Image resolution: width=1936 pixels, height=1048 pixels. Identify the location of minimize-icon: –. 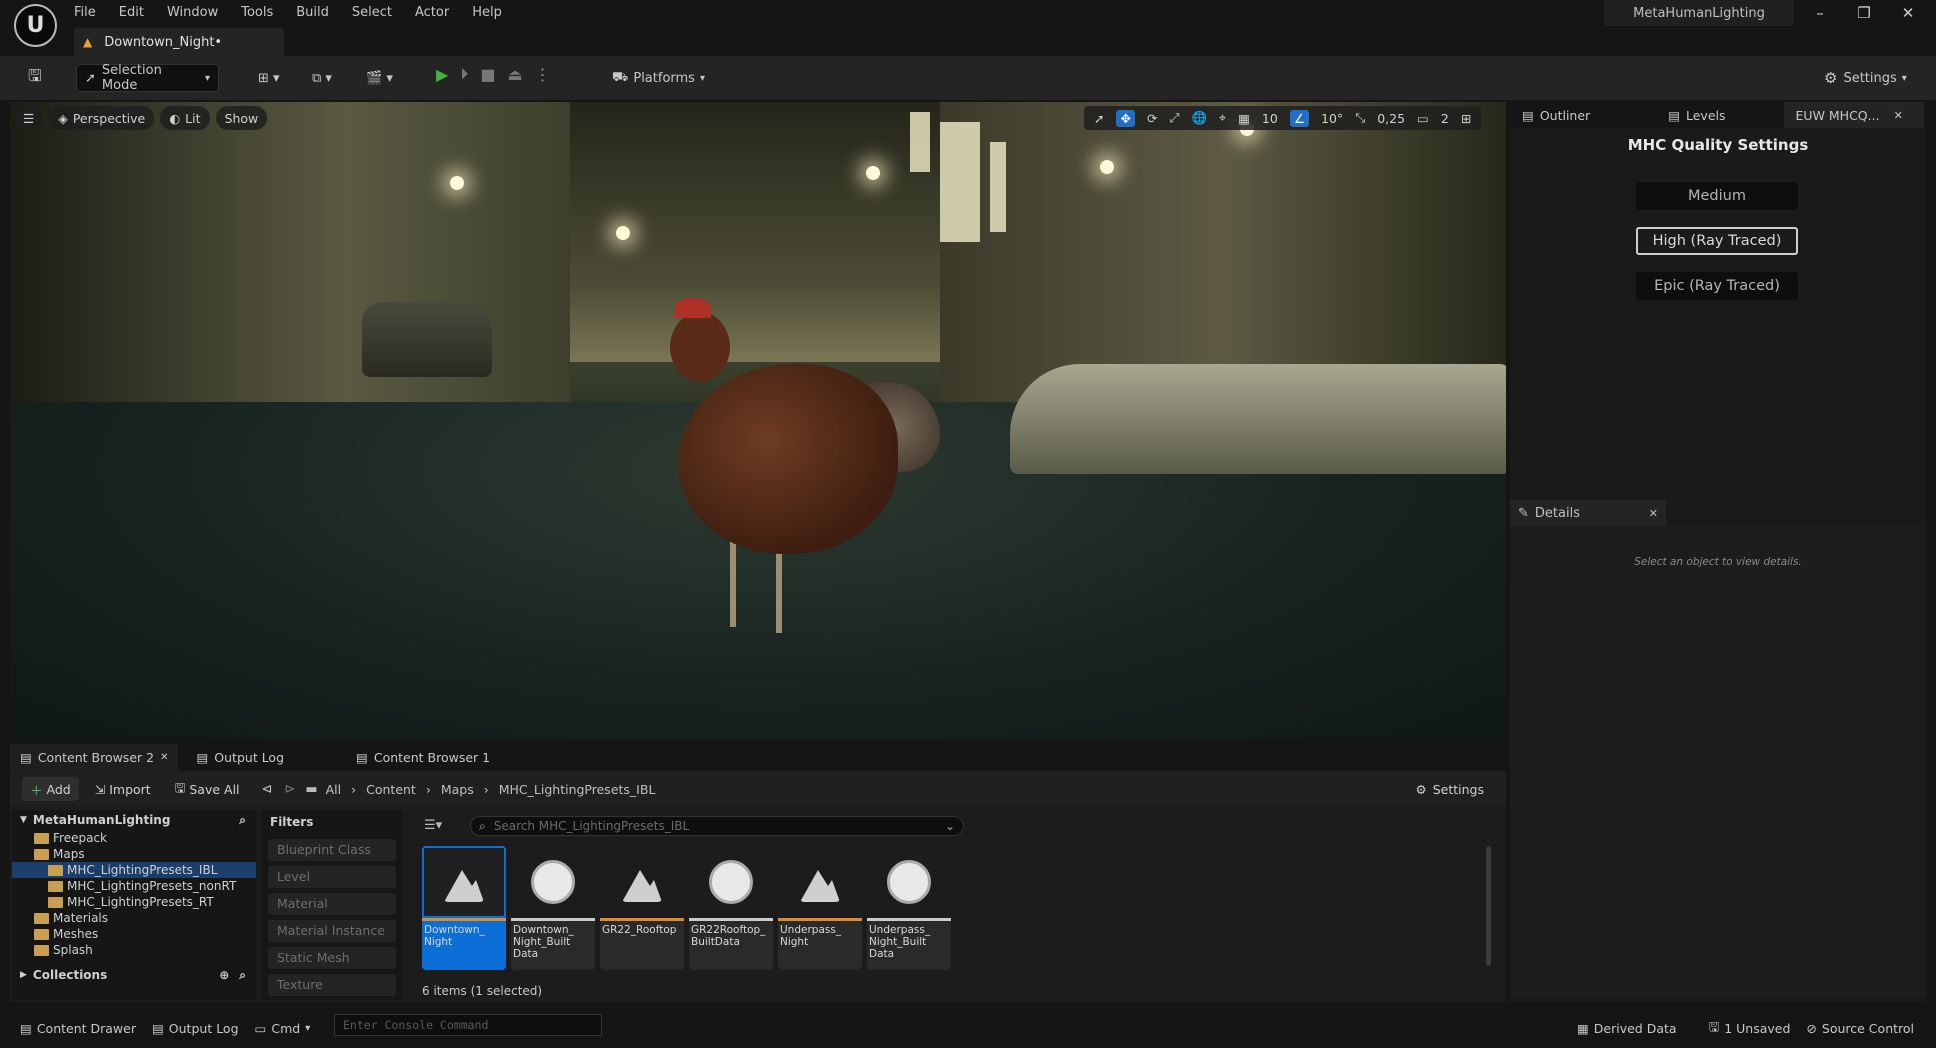
(1820, 13).